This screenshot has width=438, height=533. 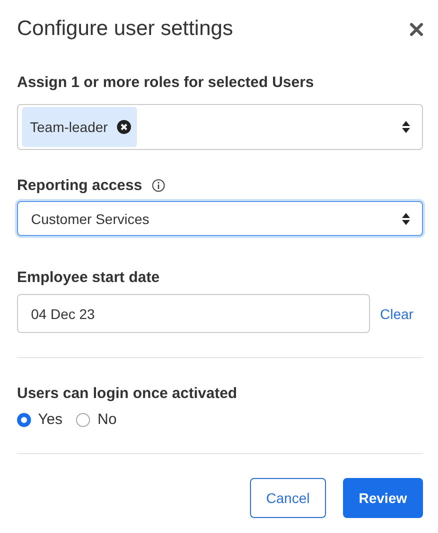 What do you see at coordinates (159, 185) in the screenshot?
I see `info-icon` at bounding box center [159, 185].